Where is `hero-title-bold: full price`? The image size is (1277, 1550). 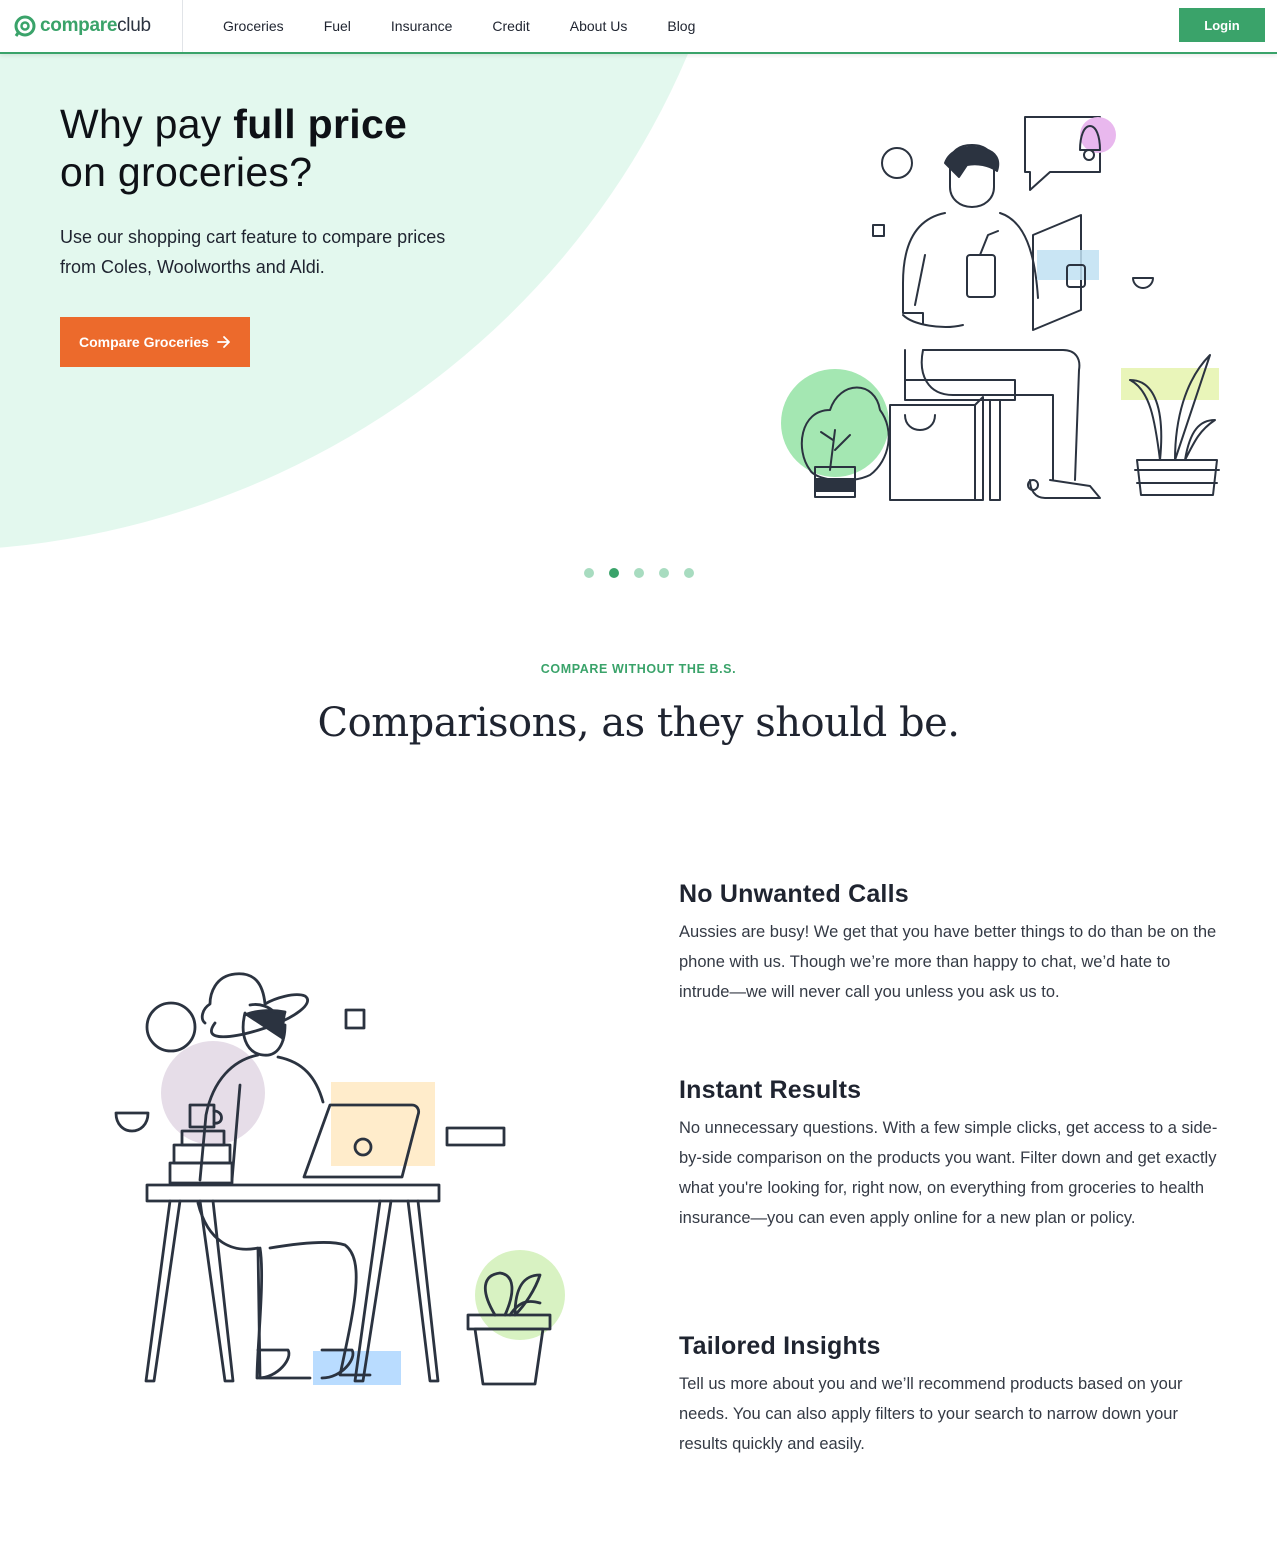 hero-title-bold: full price is located at coordinates (320, 124).